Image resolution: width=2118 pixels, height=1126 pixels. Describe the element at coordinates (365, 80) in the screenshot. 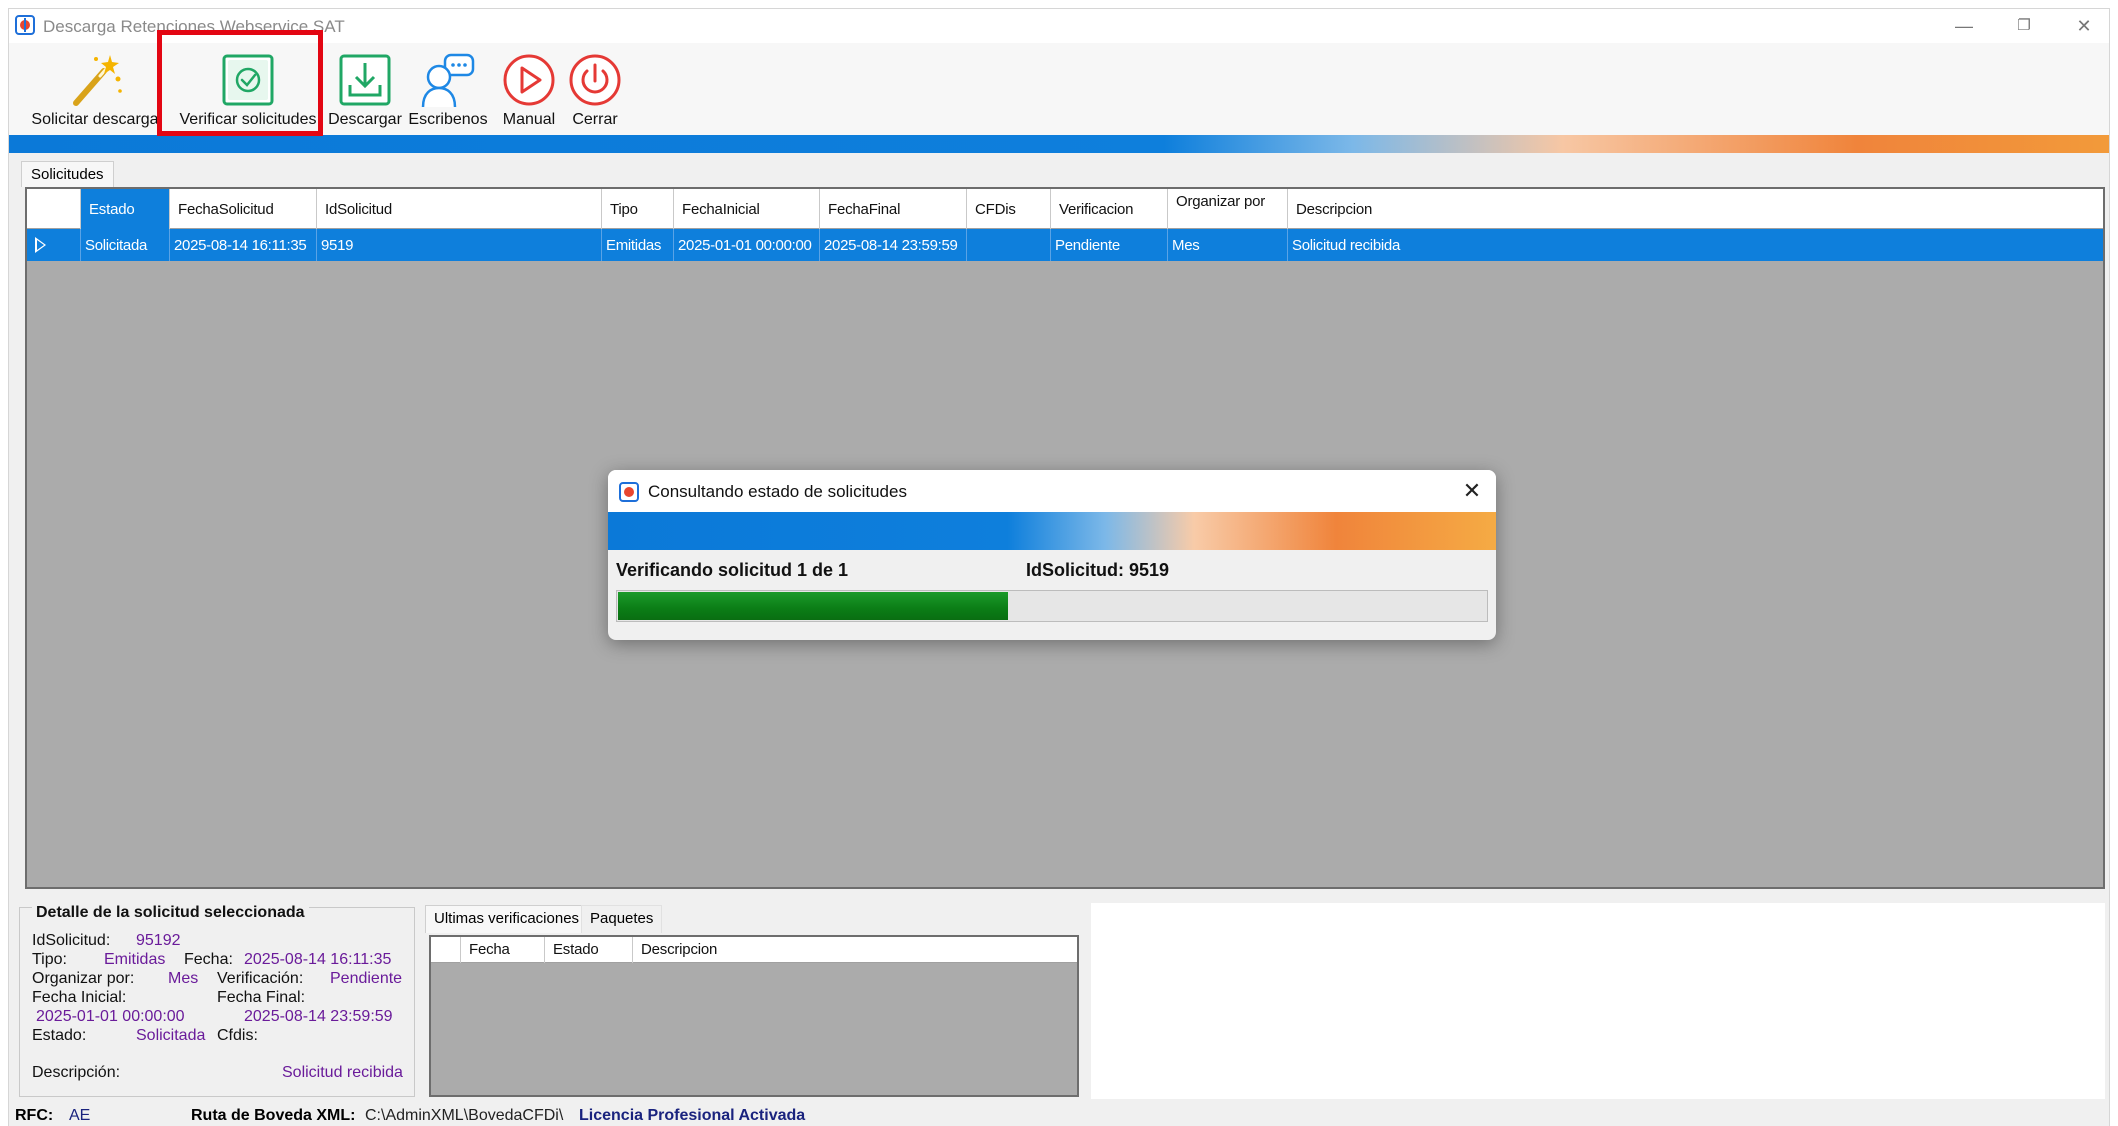

I see `download-tray-icon` at that location.